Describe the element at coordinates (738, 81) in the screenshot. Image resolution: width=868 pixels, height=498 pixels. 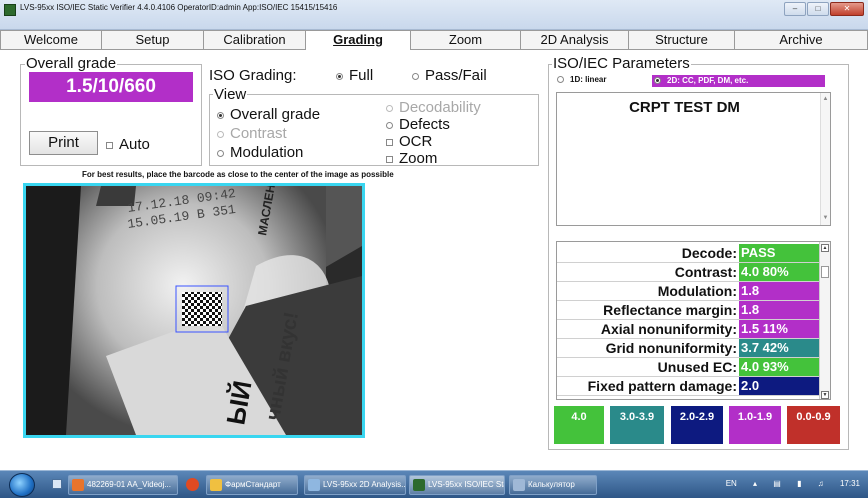
I see `symbology-2d-radio: 2D: CC, PDF, DM, etc.` at that location.